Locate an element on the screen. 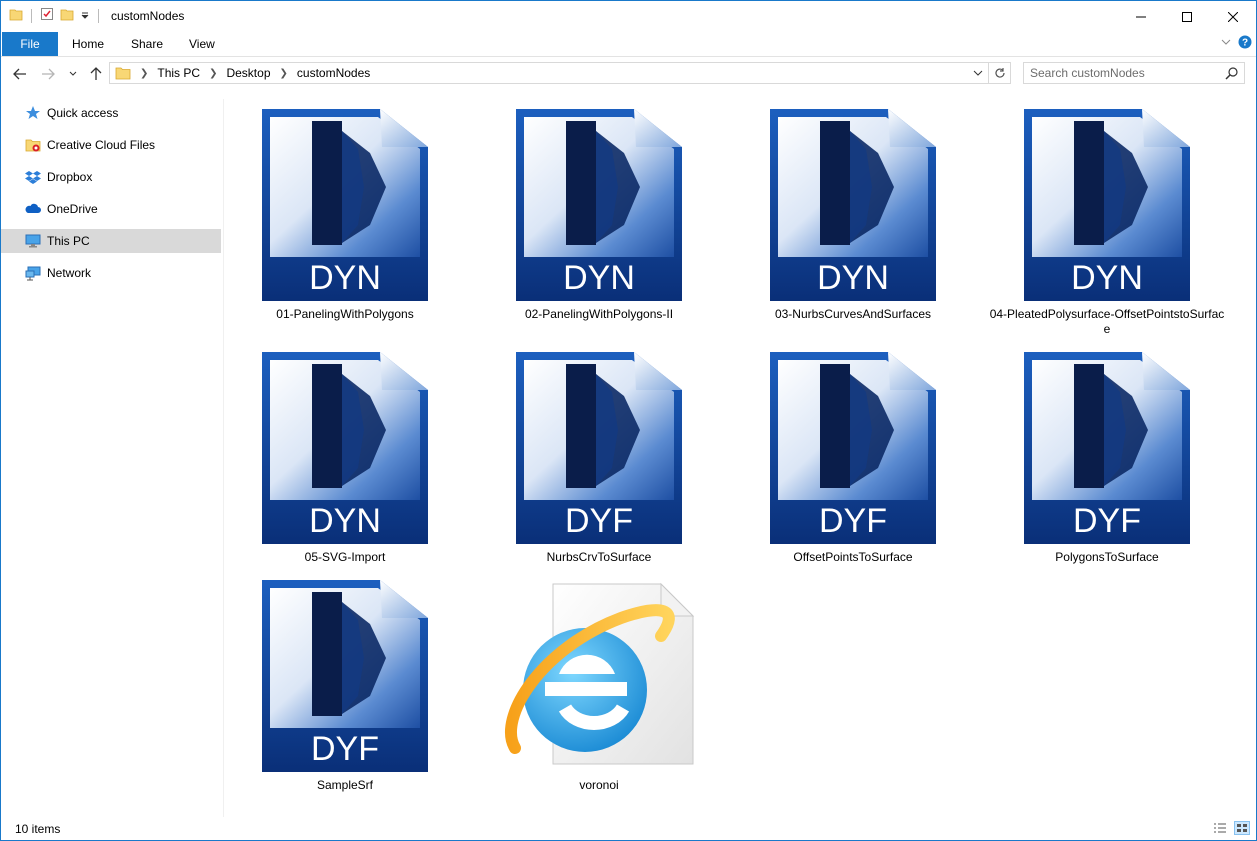 This screenshot has height=841, width=1257. file-name: NurbsCrvToSurface is located at coordinates (599, 557).